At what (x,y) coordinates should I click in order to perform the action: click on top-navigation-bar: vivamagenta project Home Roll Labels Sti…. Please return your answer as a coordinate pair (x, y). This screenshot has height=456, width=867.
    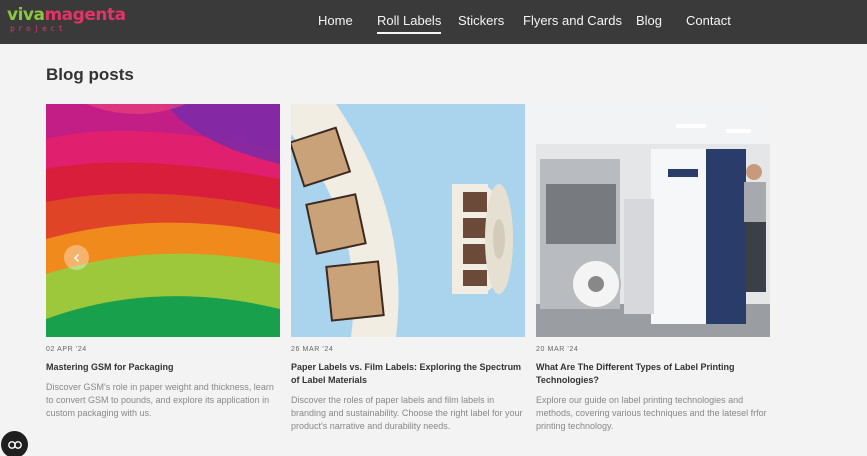
    Looking at the image, I should click on (433, 22).